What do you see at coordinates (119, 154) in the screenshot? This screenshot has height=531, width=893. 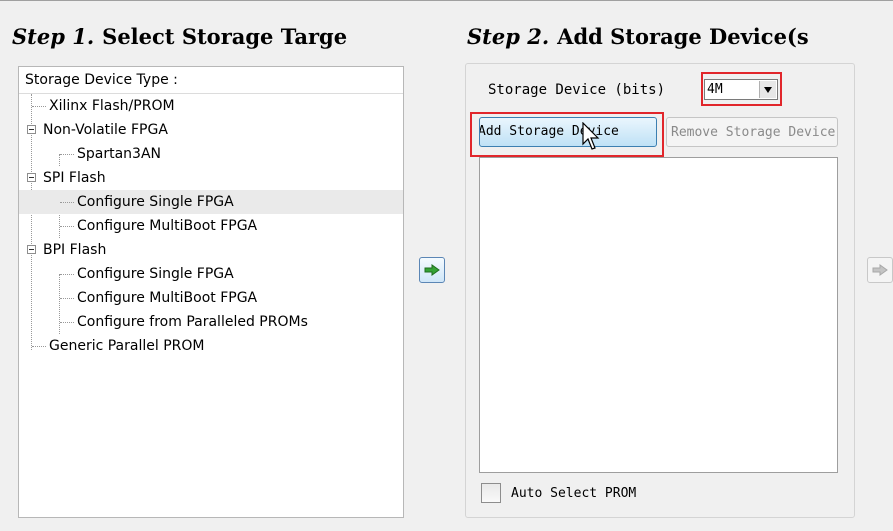 I see `tree-item-label: Spartan3AN` at bounding box center [119, 154].